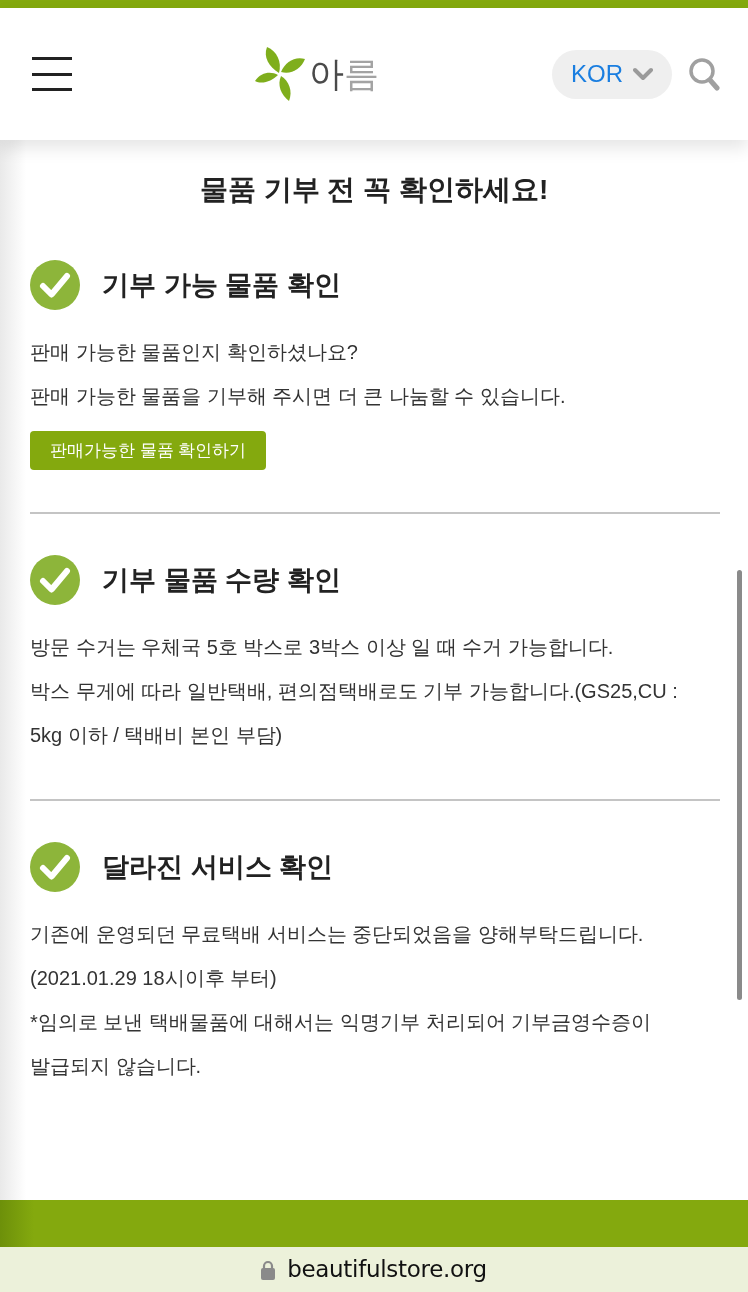  What do you see at coordinates (612, 74) in the screenshot?
I see `language-selector: KOR` at bounding box center [612, 74].